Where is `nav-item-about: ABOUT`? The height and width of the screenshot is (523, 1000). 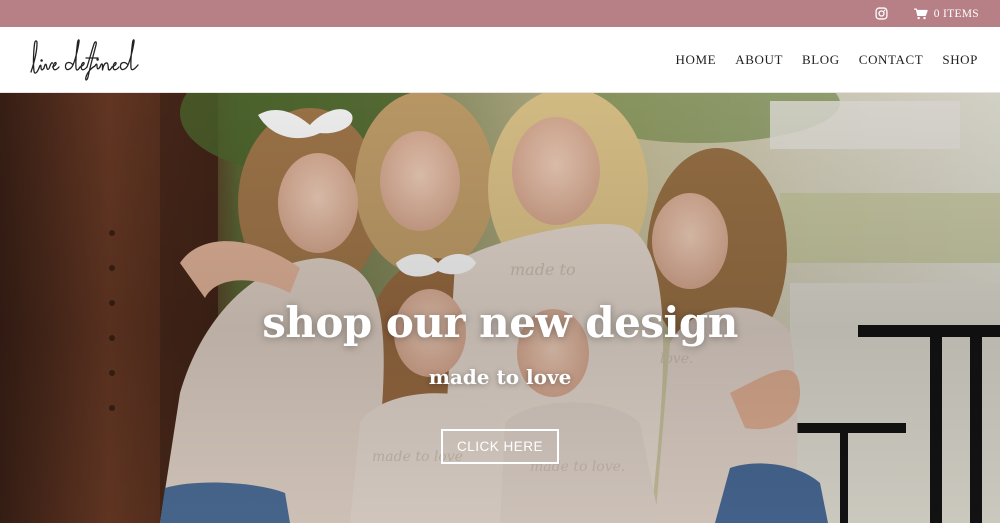 nav-item-about: ABOUT is located at coordinates (759, 60).